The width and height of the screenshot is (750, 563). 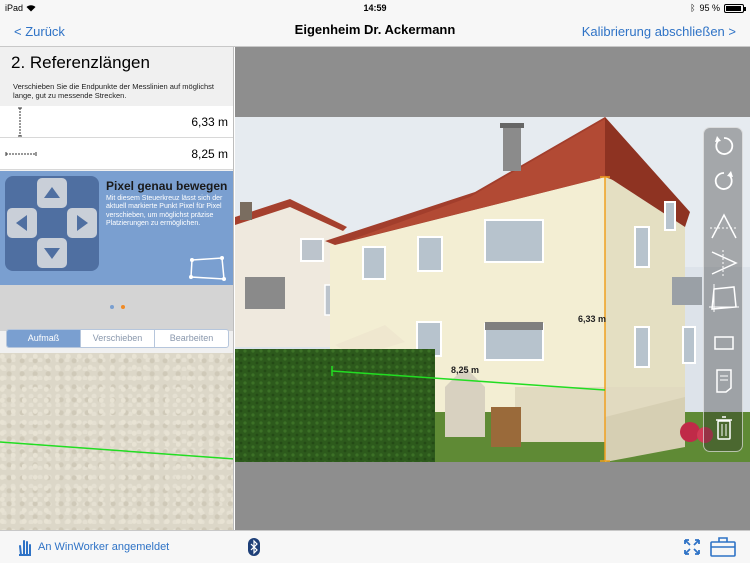 I want to click on bluetooth-icon, so click(x=254, y=549).